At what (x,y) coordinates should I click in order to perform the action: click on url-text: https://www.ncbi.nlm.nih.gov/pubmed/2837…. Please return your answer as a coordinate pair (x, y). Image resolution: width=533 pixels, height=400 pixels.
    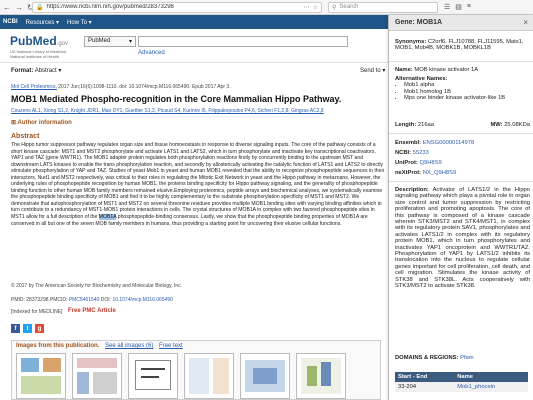
    Looking at the image, I should click on (110, 7).